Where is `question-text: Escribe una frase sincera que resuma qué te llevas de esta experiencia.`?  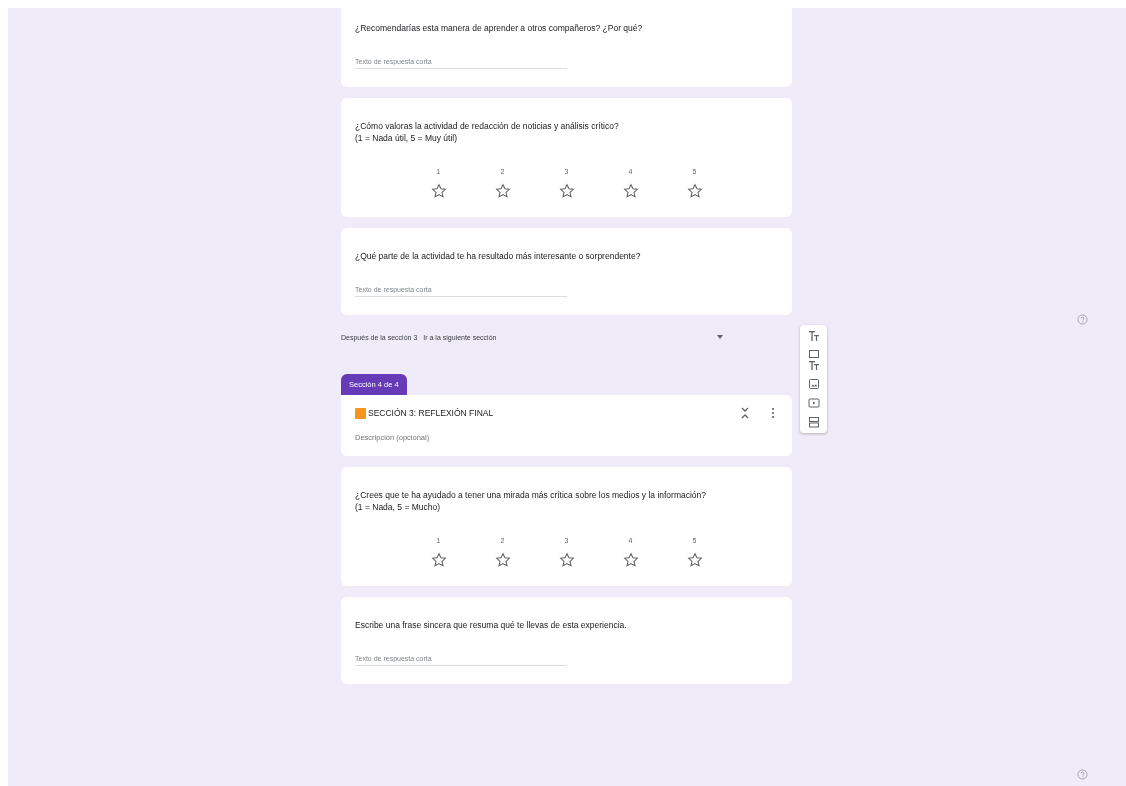 question-text: Escribe una frase sincera que resuma qué te llevas de esta experiencia. is located at coordinates (491, 625).